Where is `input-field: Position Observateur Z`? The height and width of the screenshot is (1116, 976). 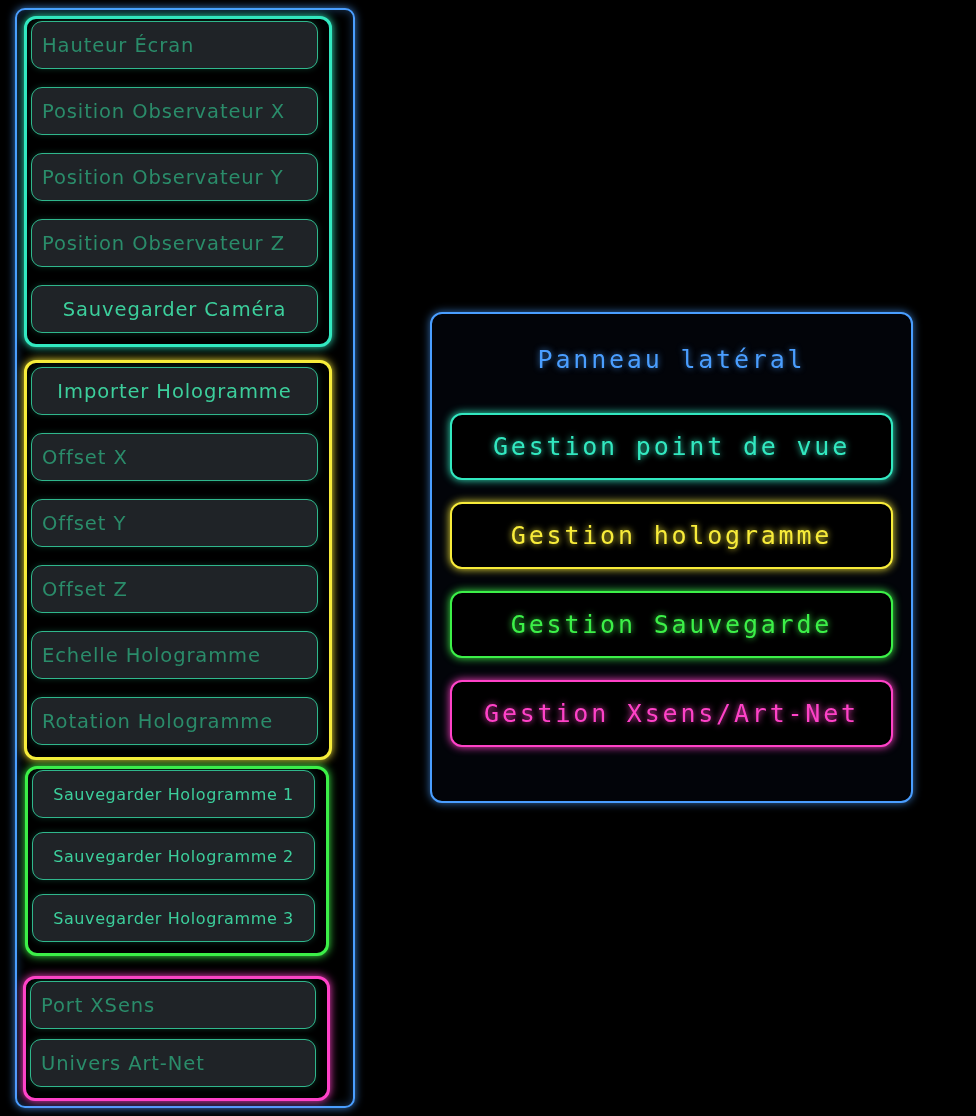 input-field: Position Observateur Z is located at coordinates (174, 243).